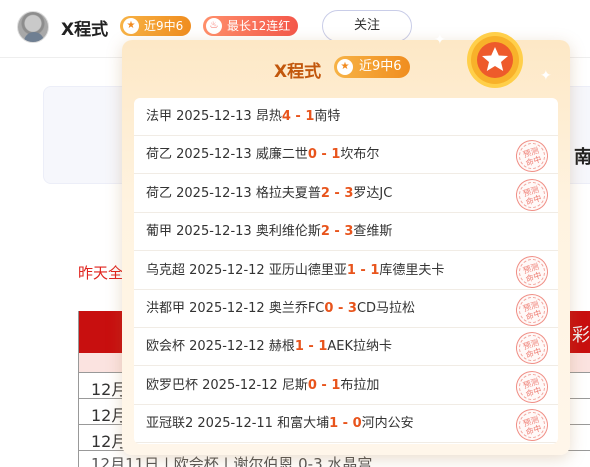  Describe the element at coordinates (327, 116) in the screenshot. I see `match-away-team: 南特` at that location.